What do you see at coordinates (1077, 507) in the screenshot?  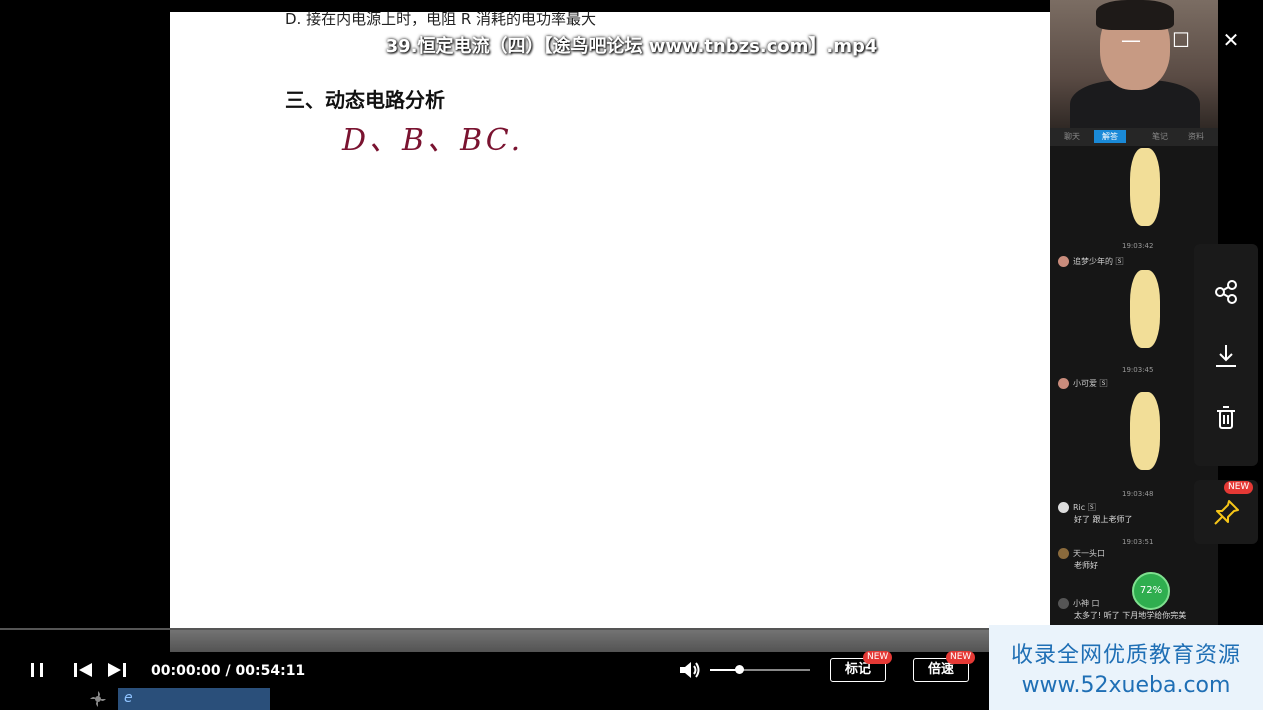 I see `chat-username: Ric 🅂` at bounding box center [1077, 507].